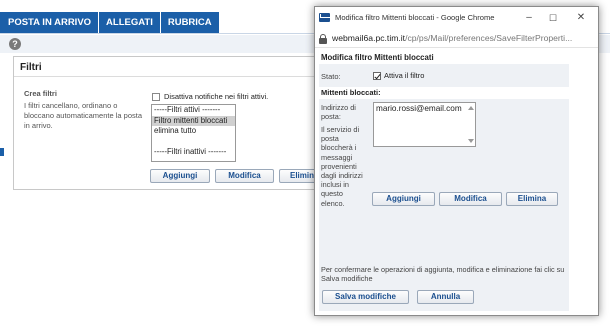  Describe the element at coordinates (156, 96) in the screenshot. I see `disattiva-notifiche-checkbox` at that location.